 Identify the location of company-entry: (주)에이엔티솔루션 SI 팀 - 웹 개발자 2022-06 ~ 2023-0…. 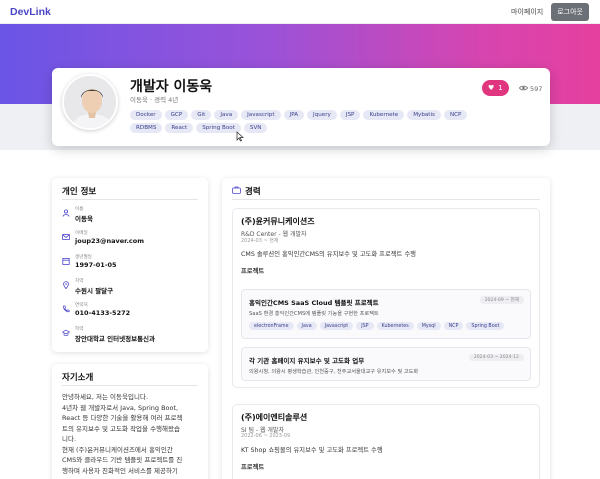
(386, 441).